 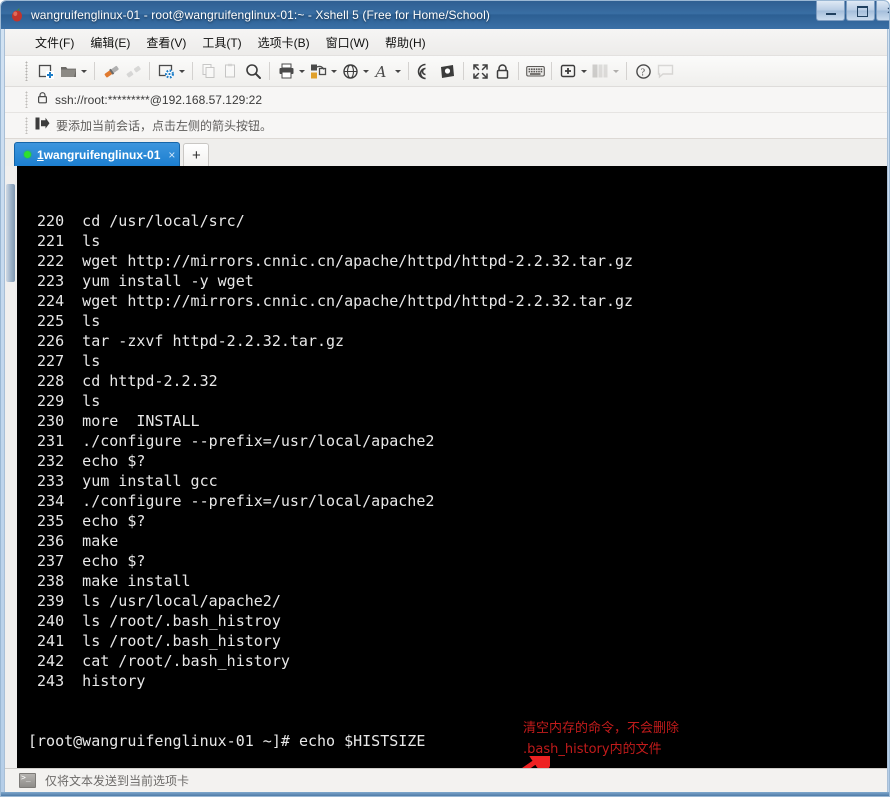 What do you see at coordinates (46, 241) in the screenshot?
I see `history-number: 221` at bounding box center [46, 241].